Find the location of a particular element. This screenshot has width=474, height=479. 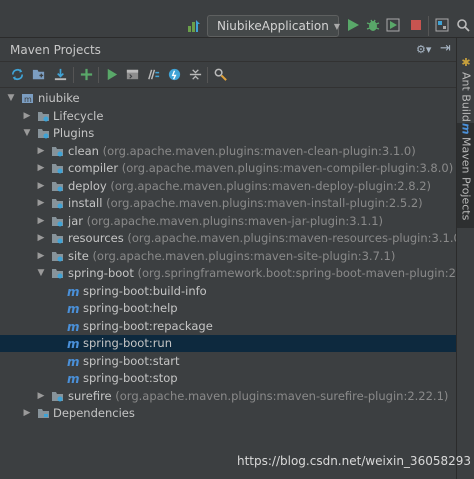

ant-build-tab: ✱ Ant Build is located at coordinates (465, 93).